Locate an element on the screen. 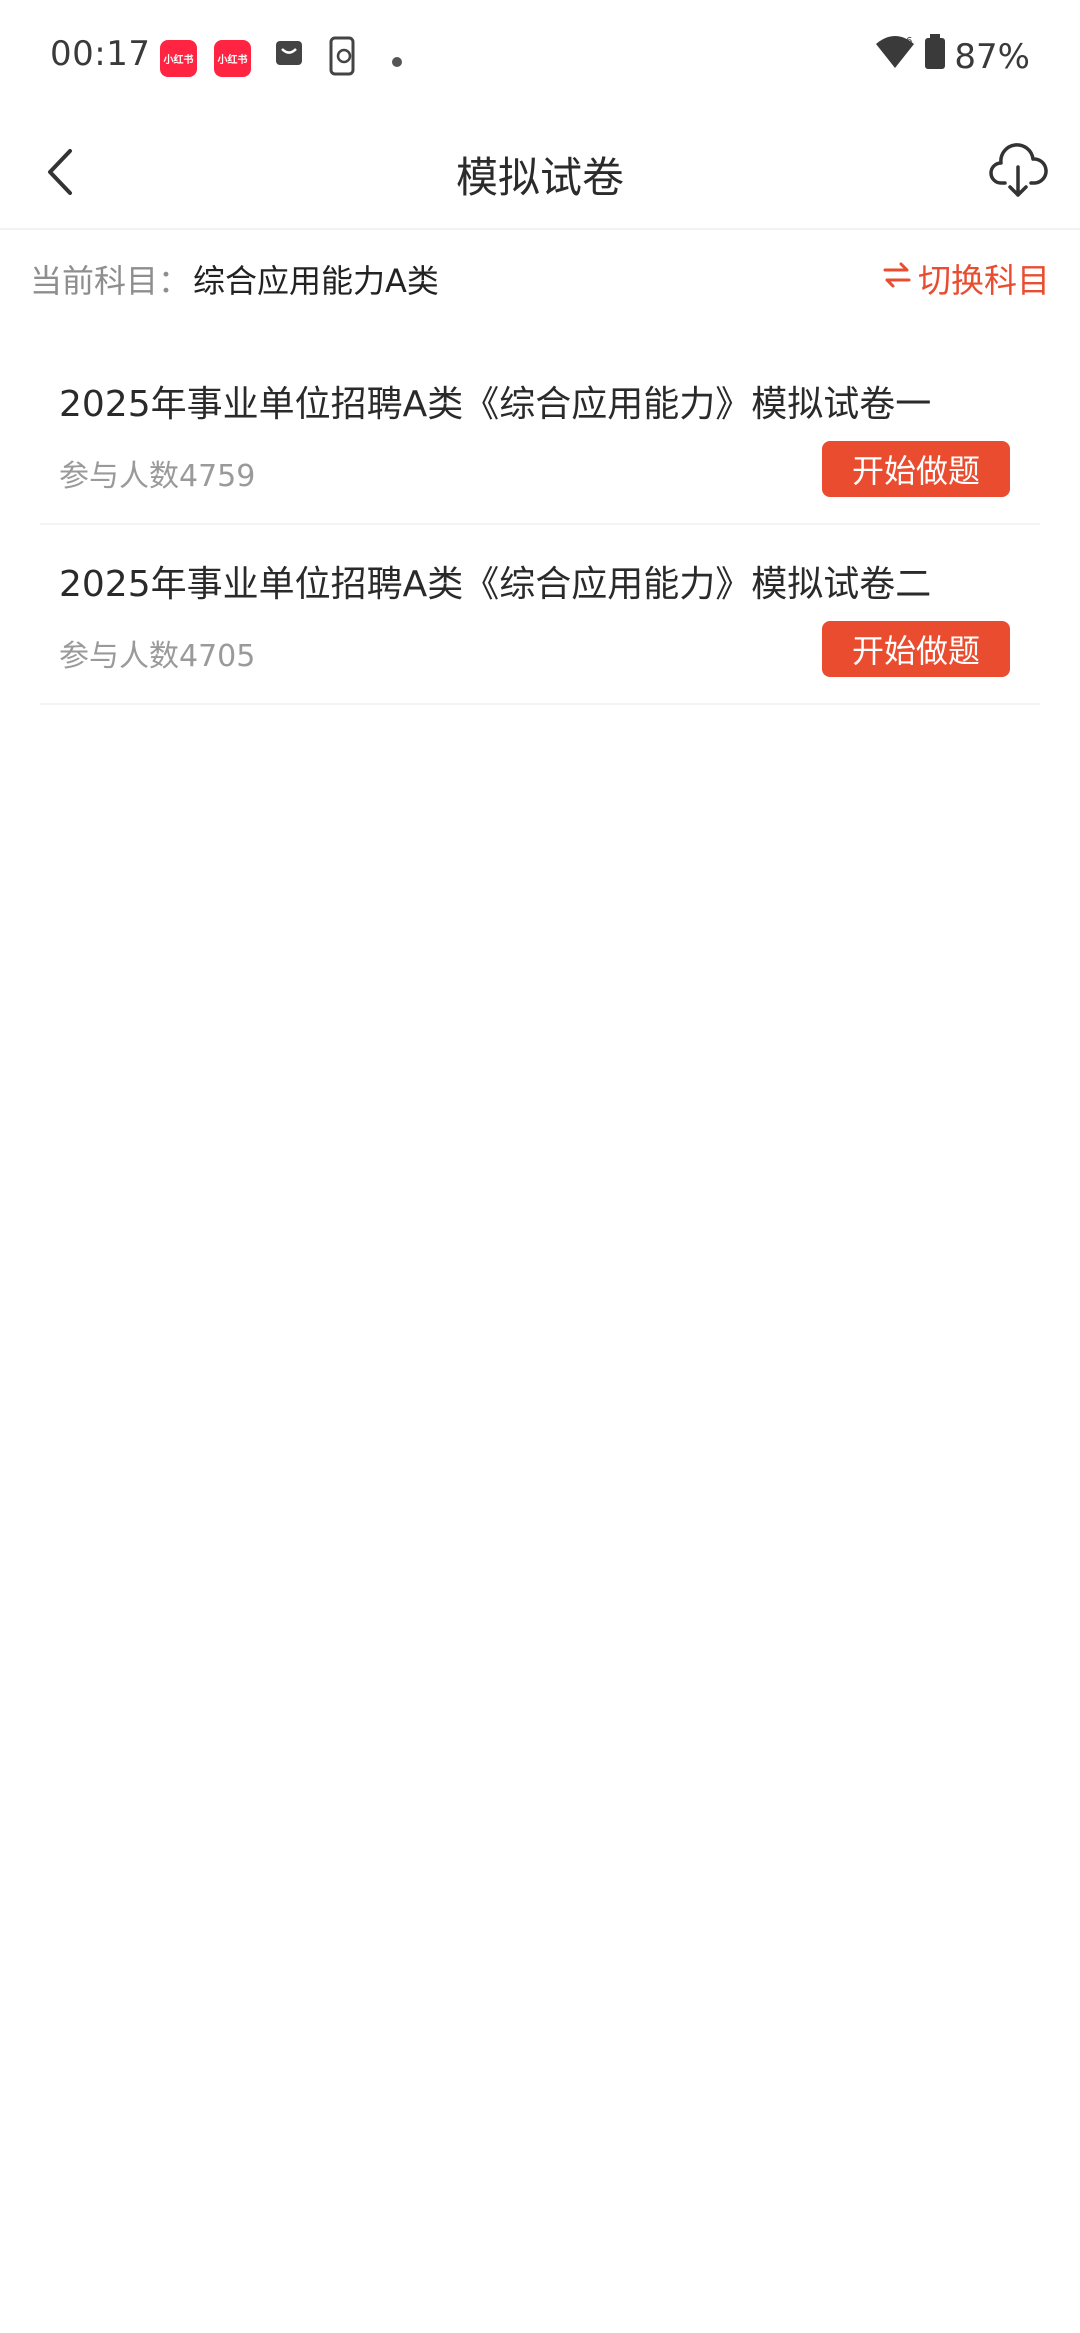  svg-text: 6 is located at coordinates (909, 41).